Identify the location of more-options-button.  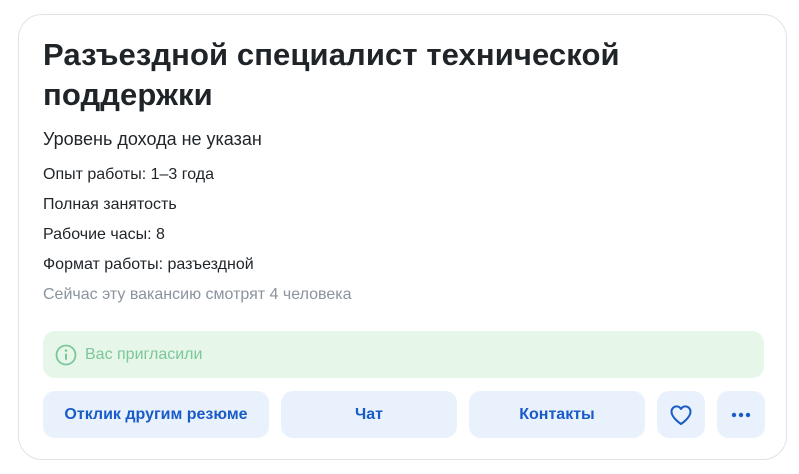
(741, 414).